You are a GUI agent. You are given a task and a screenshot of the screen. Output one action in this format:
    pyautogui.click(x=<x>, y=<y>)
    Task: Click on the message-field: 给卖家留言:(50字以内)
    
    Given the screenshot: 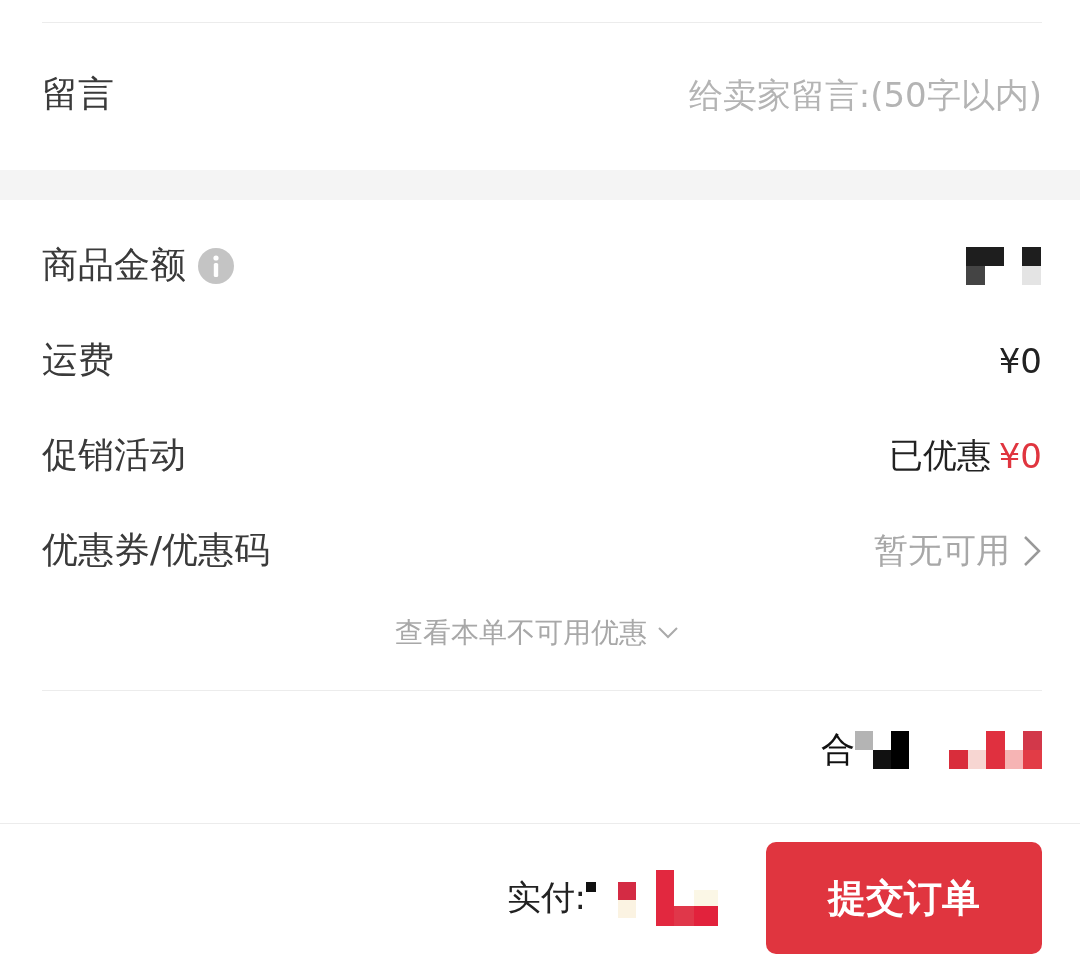 What is the action you would take?
    pyautogui.click(x=812, y=94)
    